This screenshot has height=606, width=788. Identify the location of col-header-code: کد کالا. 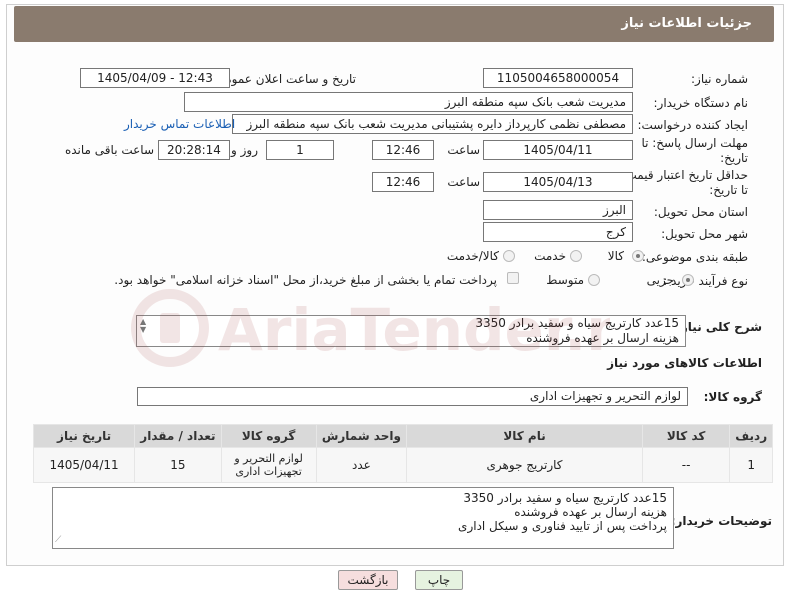
(686, 436).